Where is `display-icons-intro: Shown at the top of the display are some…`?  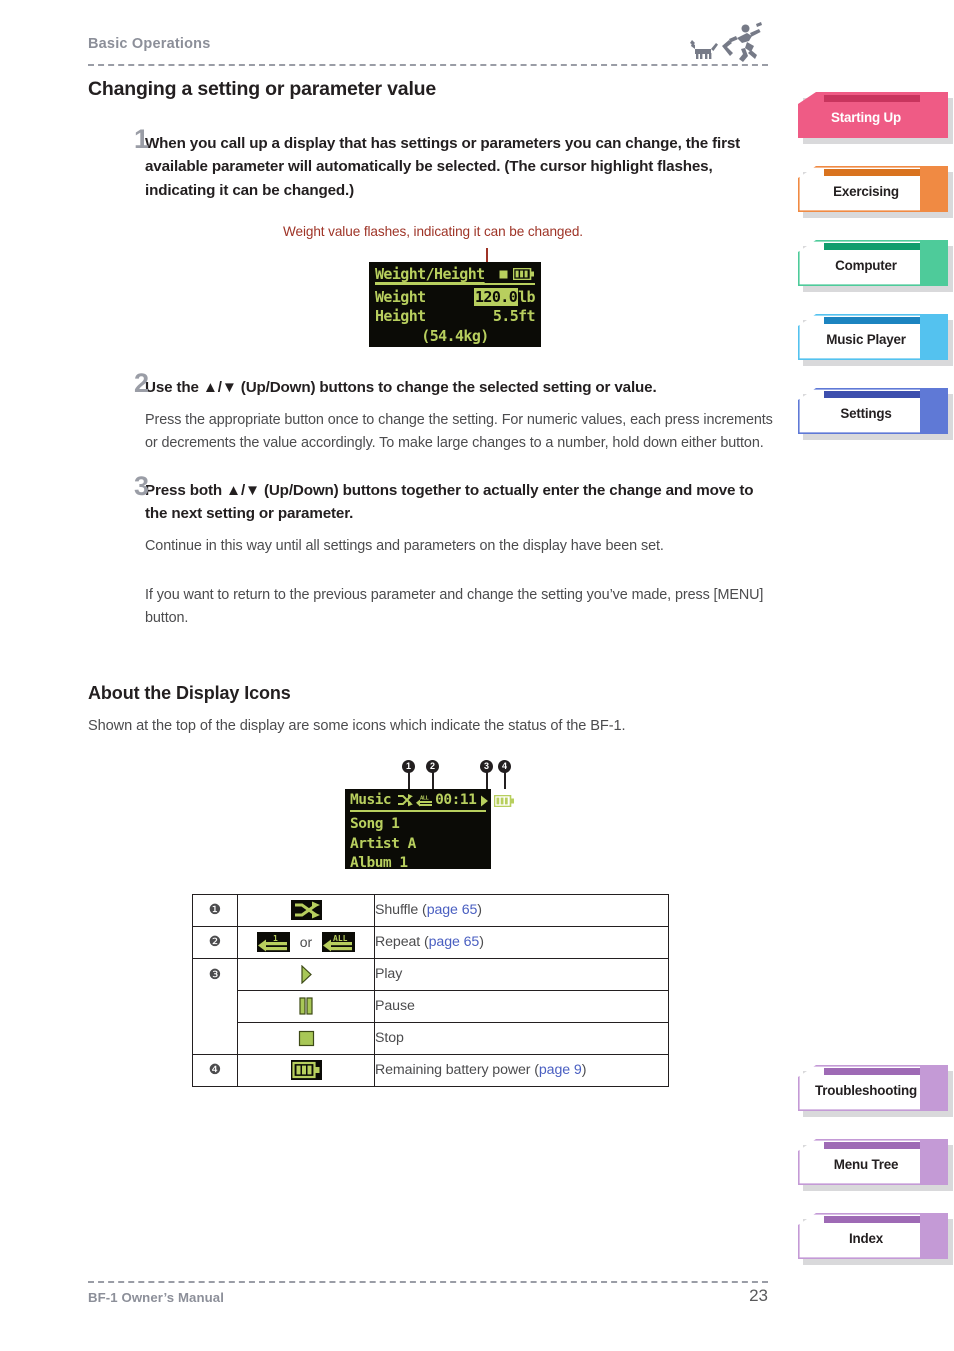 display-icons-intro: Shown at the top of the display are some… is located at coordinates (357, 726).